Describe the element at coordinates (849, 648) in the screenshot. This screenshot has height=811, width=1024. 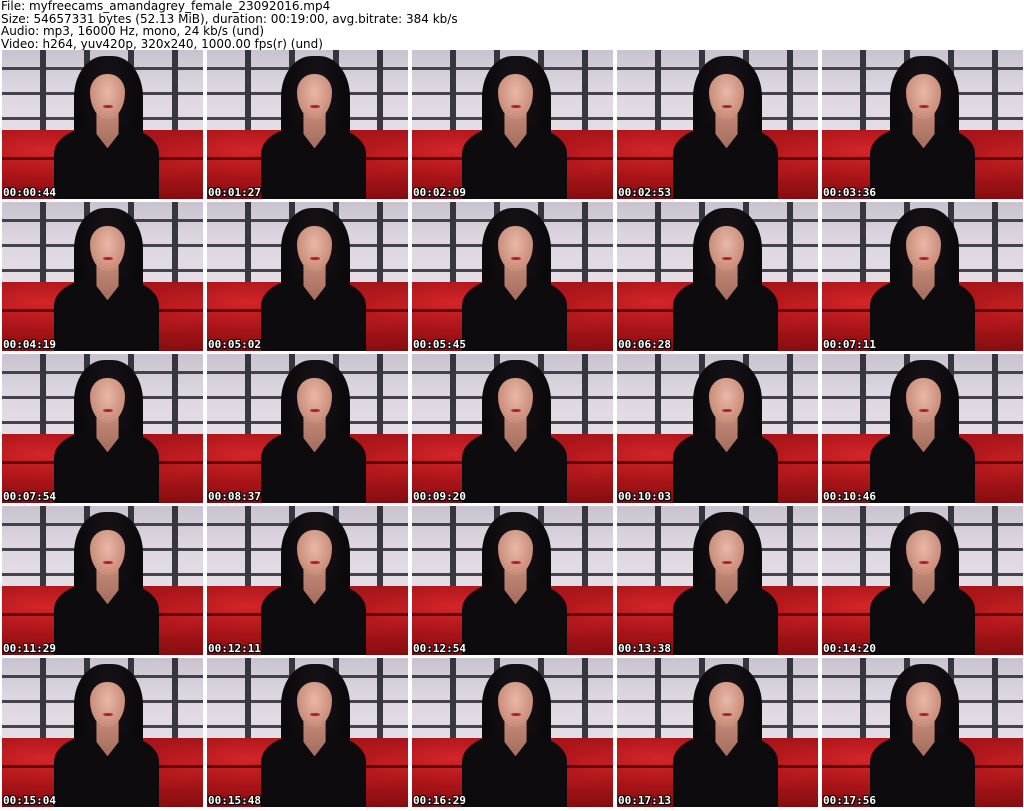
I see `frame-timestamp: 00:14:20` at that location.